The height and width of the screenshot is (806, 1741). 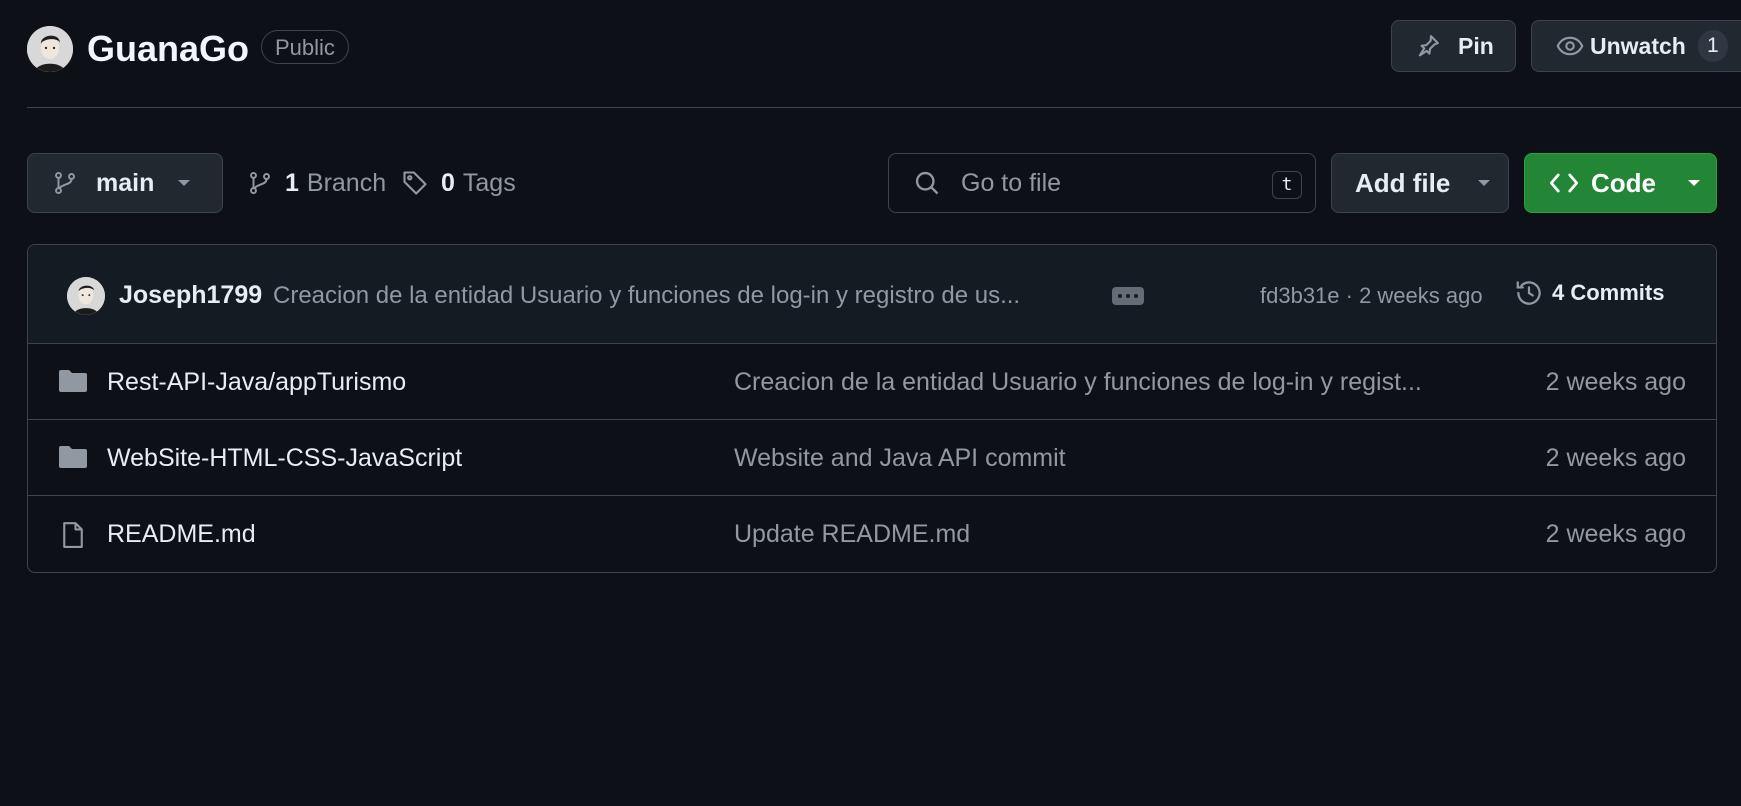 I want to click on branch-selector: main, so click(x=125, y=183).